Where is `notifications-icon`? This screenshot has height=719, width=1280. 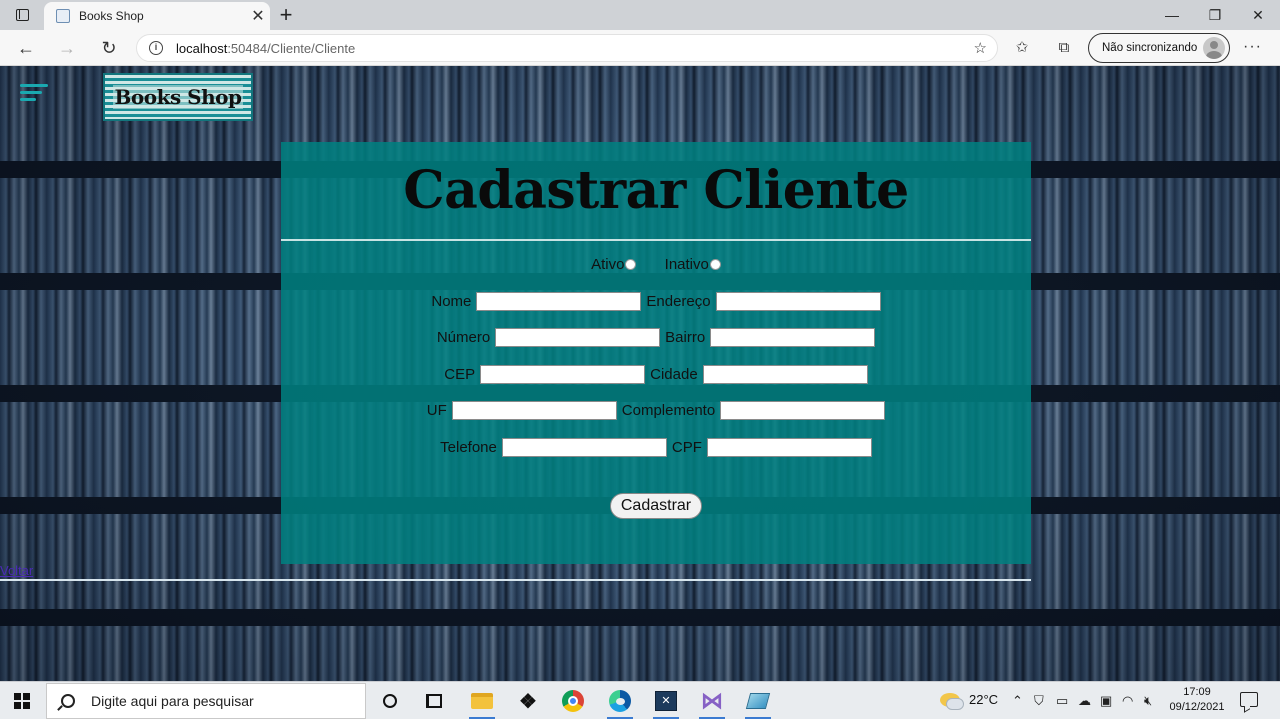
notifications-icon is located at coordinates (1249, 699).